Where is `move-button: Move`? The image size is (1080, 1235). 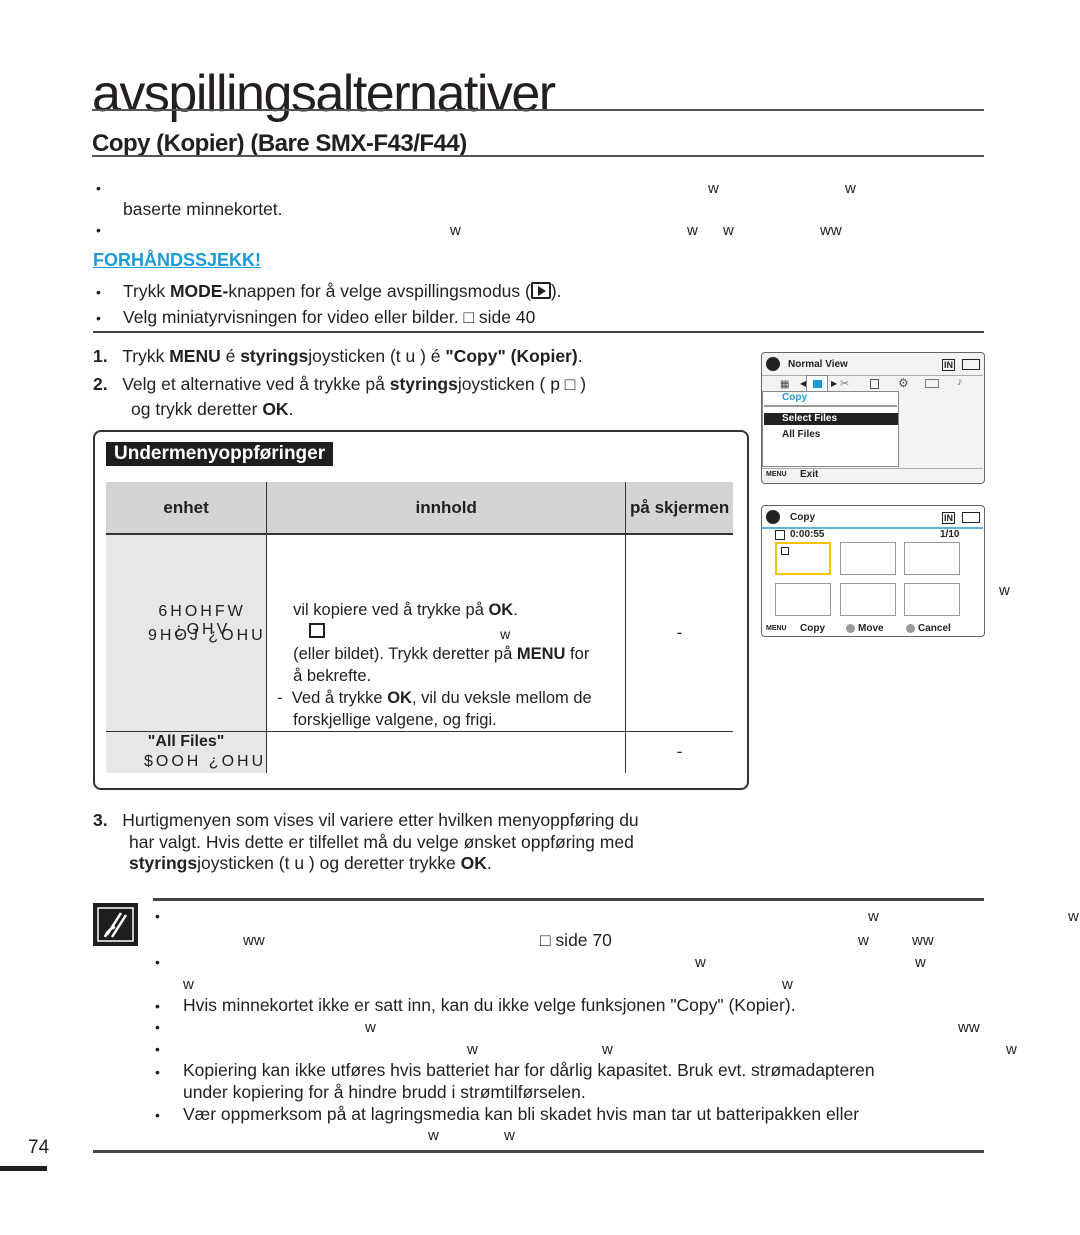 move-button: Move is located at coordinates (871, 628).